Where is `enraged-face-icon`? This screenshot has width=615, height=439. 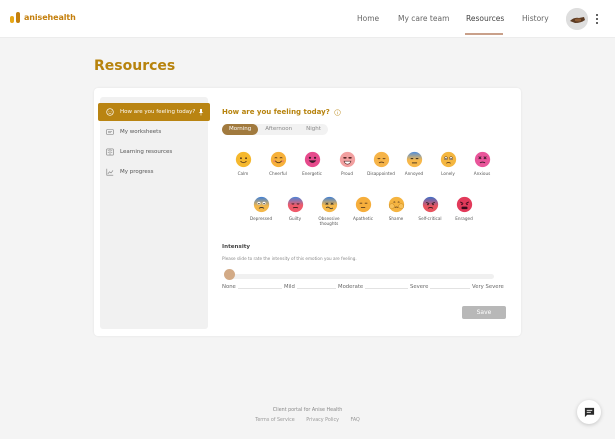 enraged-face-icon is located at coordinates (464, 204).